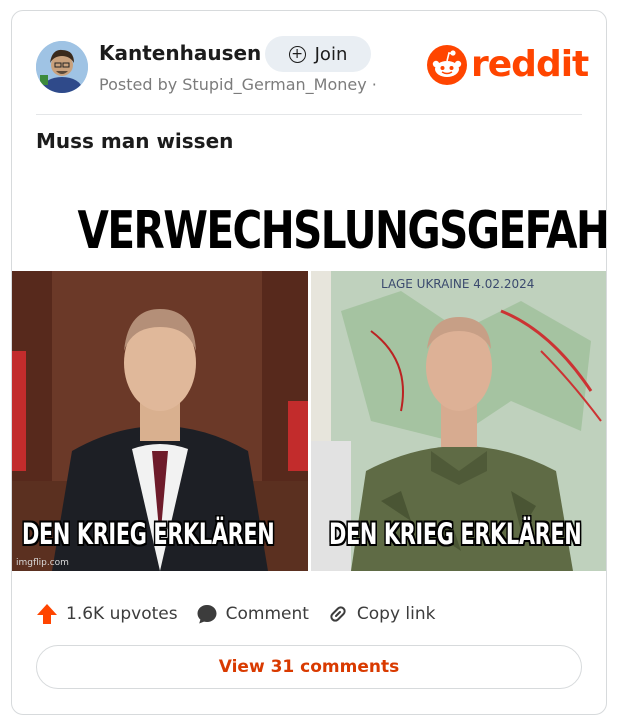 Image resolution: width=620 pixels, height=725 pixels. What do you see at coordinates (47, 614) in the screenshot?
I see `upvote-arrow-icon` at bounding box center [47, 614].